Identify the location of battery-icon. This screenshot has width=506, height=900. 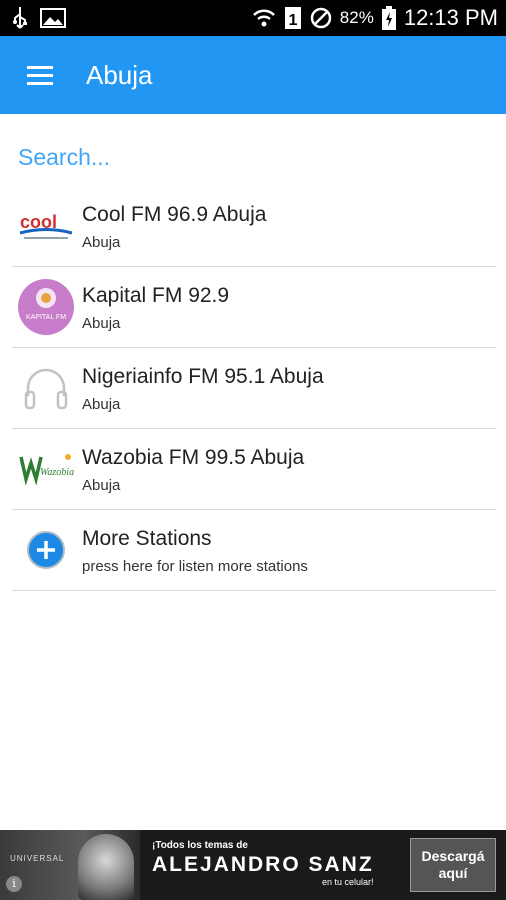
(388, 18).